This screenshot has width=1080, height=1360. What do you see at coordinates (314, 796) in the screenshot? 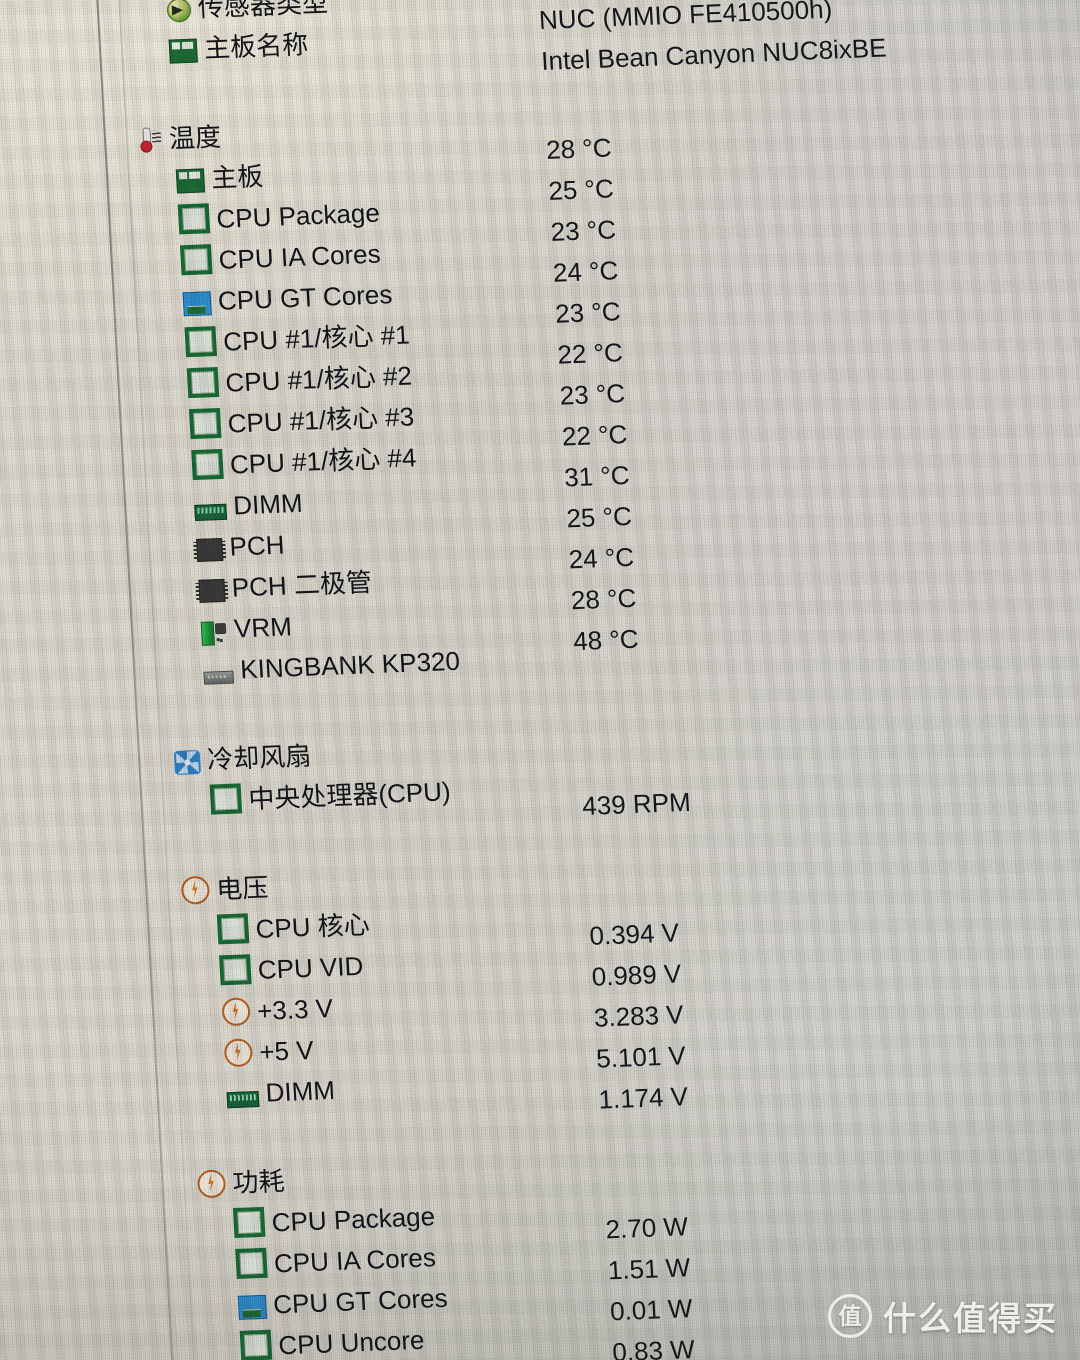
I see `list-item-label: 中央处理器(CPU)` at bounding box center [314, 796].